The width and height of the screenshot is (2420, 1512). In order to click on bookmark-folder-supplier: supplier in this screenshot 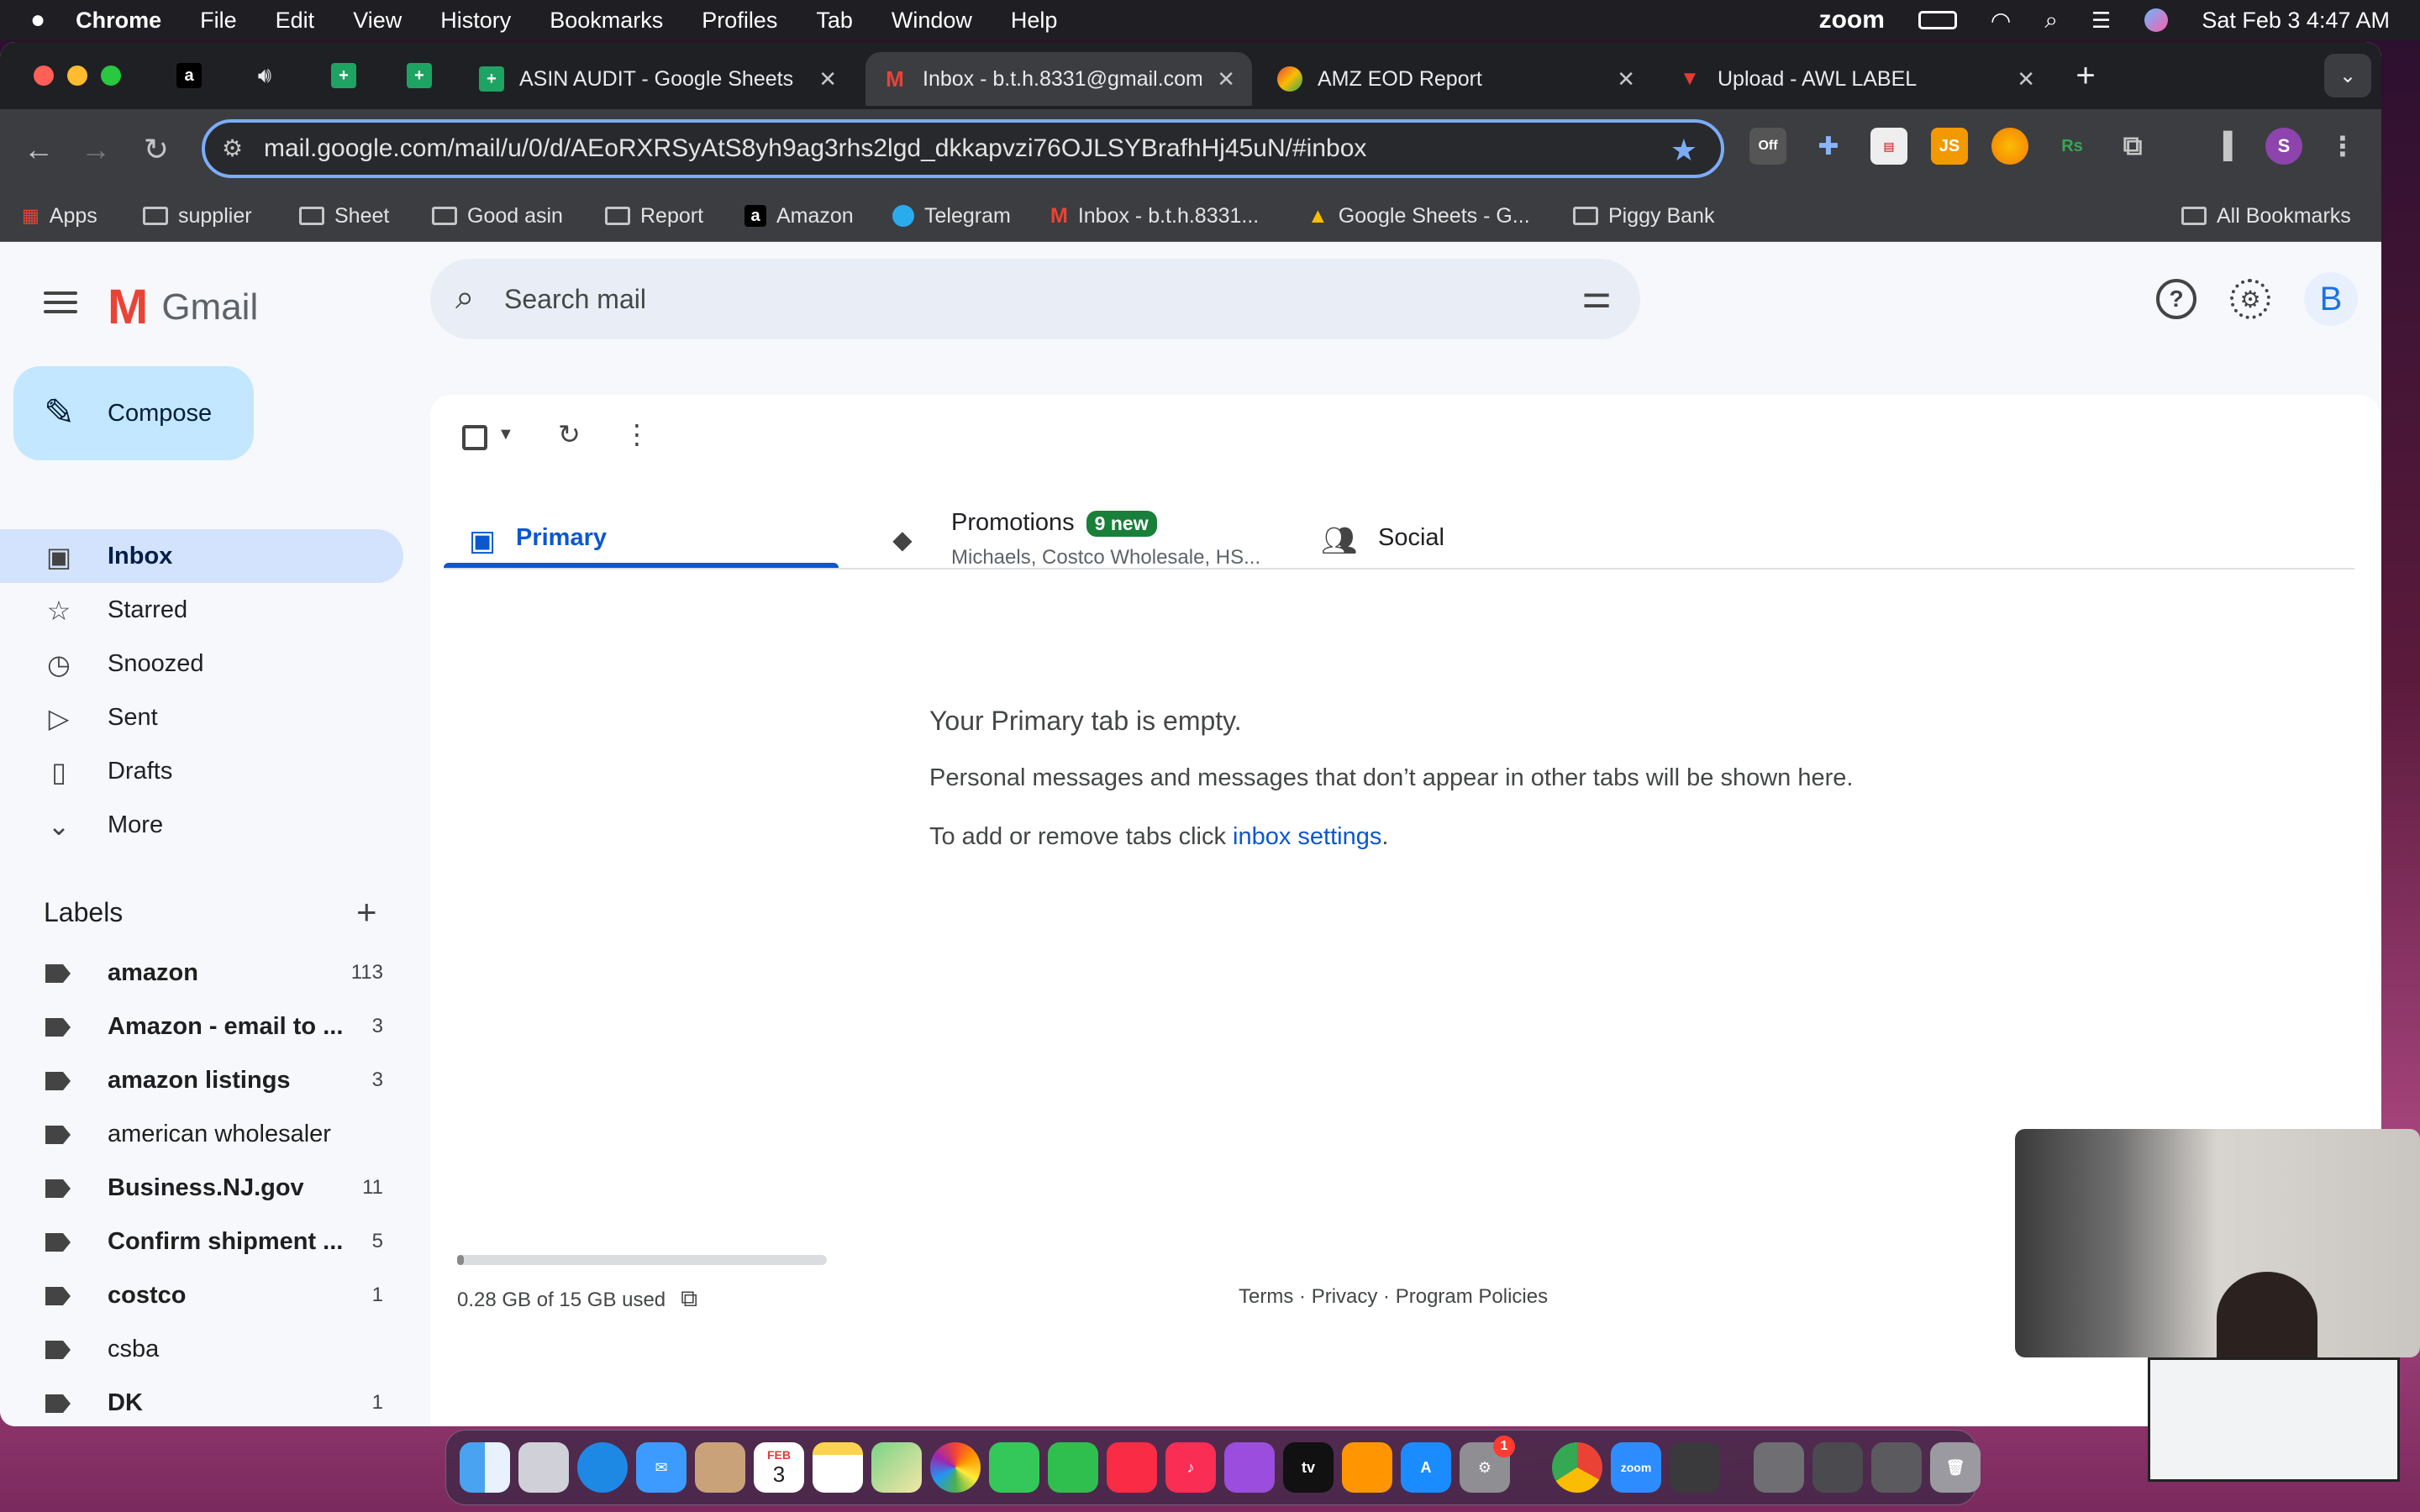, I will do `click(197, 216)`.